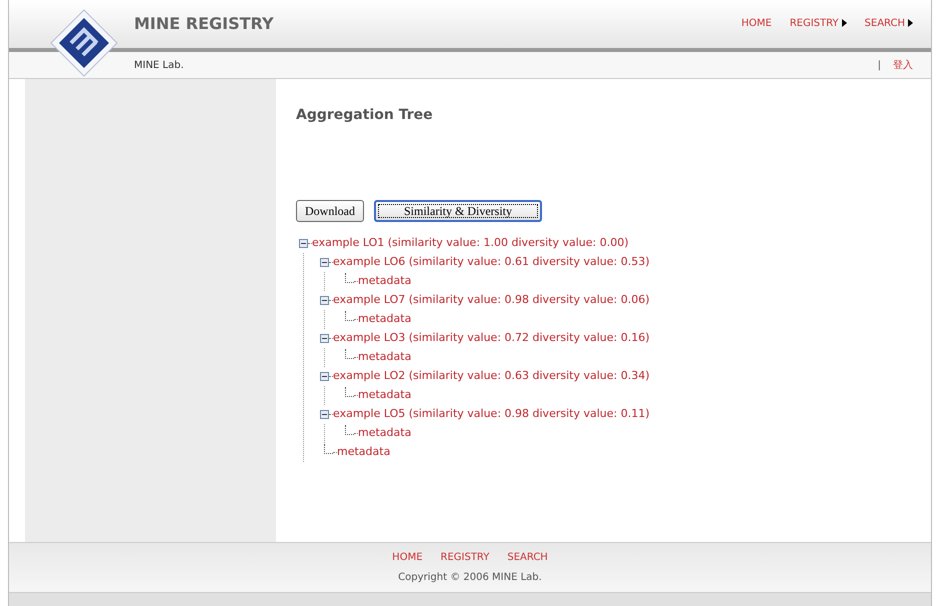 This screenshot has width=940, height=606. I want to click on tree-item-link: example LO3 (similarity value: 0.72 diversity value: 0.16), so click(491, 338).